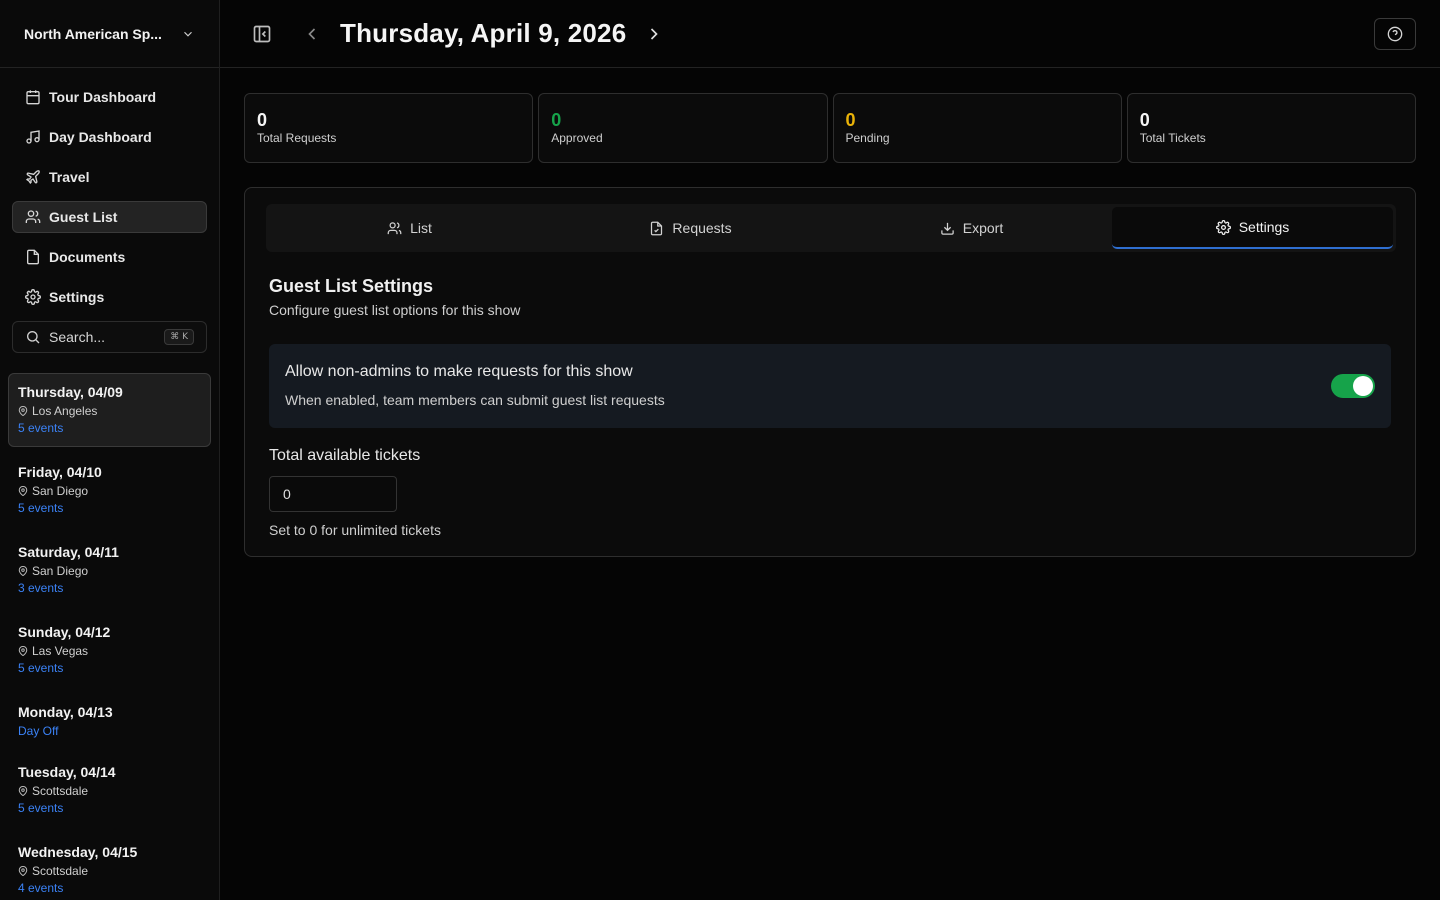 The height and width of the screenshot is (900, 1440). What do you see at coordinates (87, 257) in the screenshot?
I see `sidebar-item-label: Documents` at bounding box center [87, 257].